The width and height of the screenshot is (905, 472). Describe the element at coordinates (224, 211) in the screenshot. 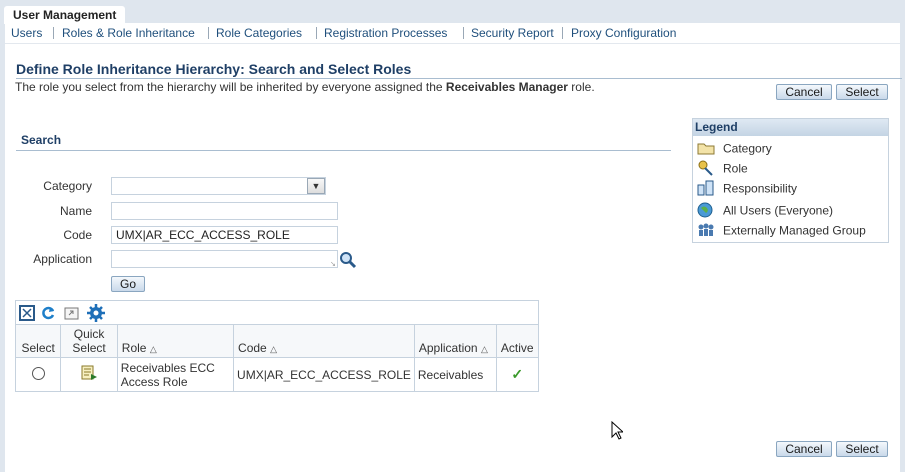

I see `name-field` at that location.